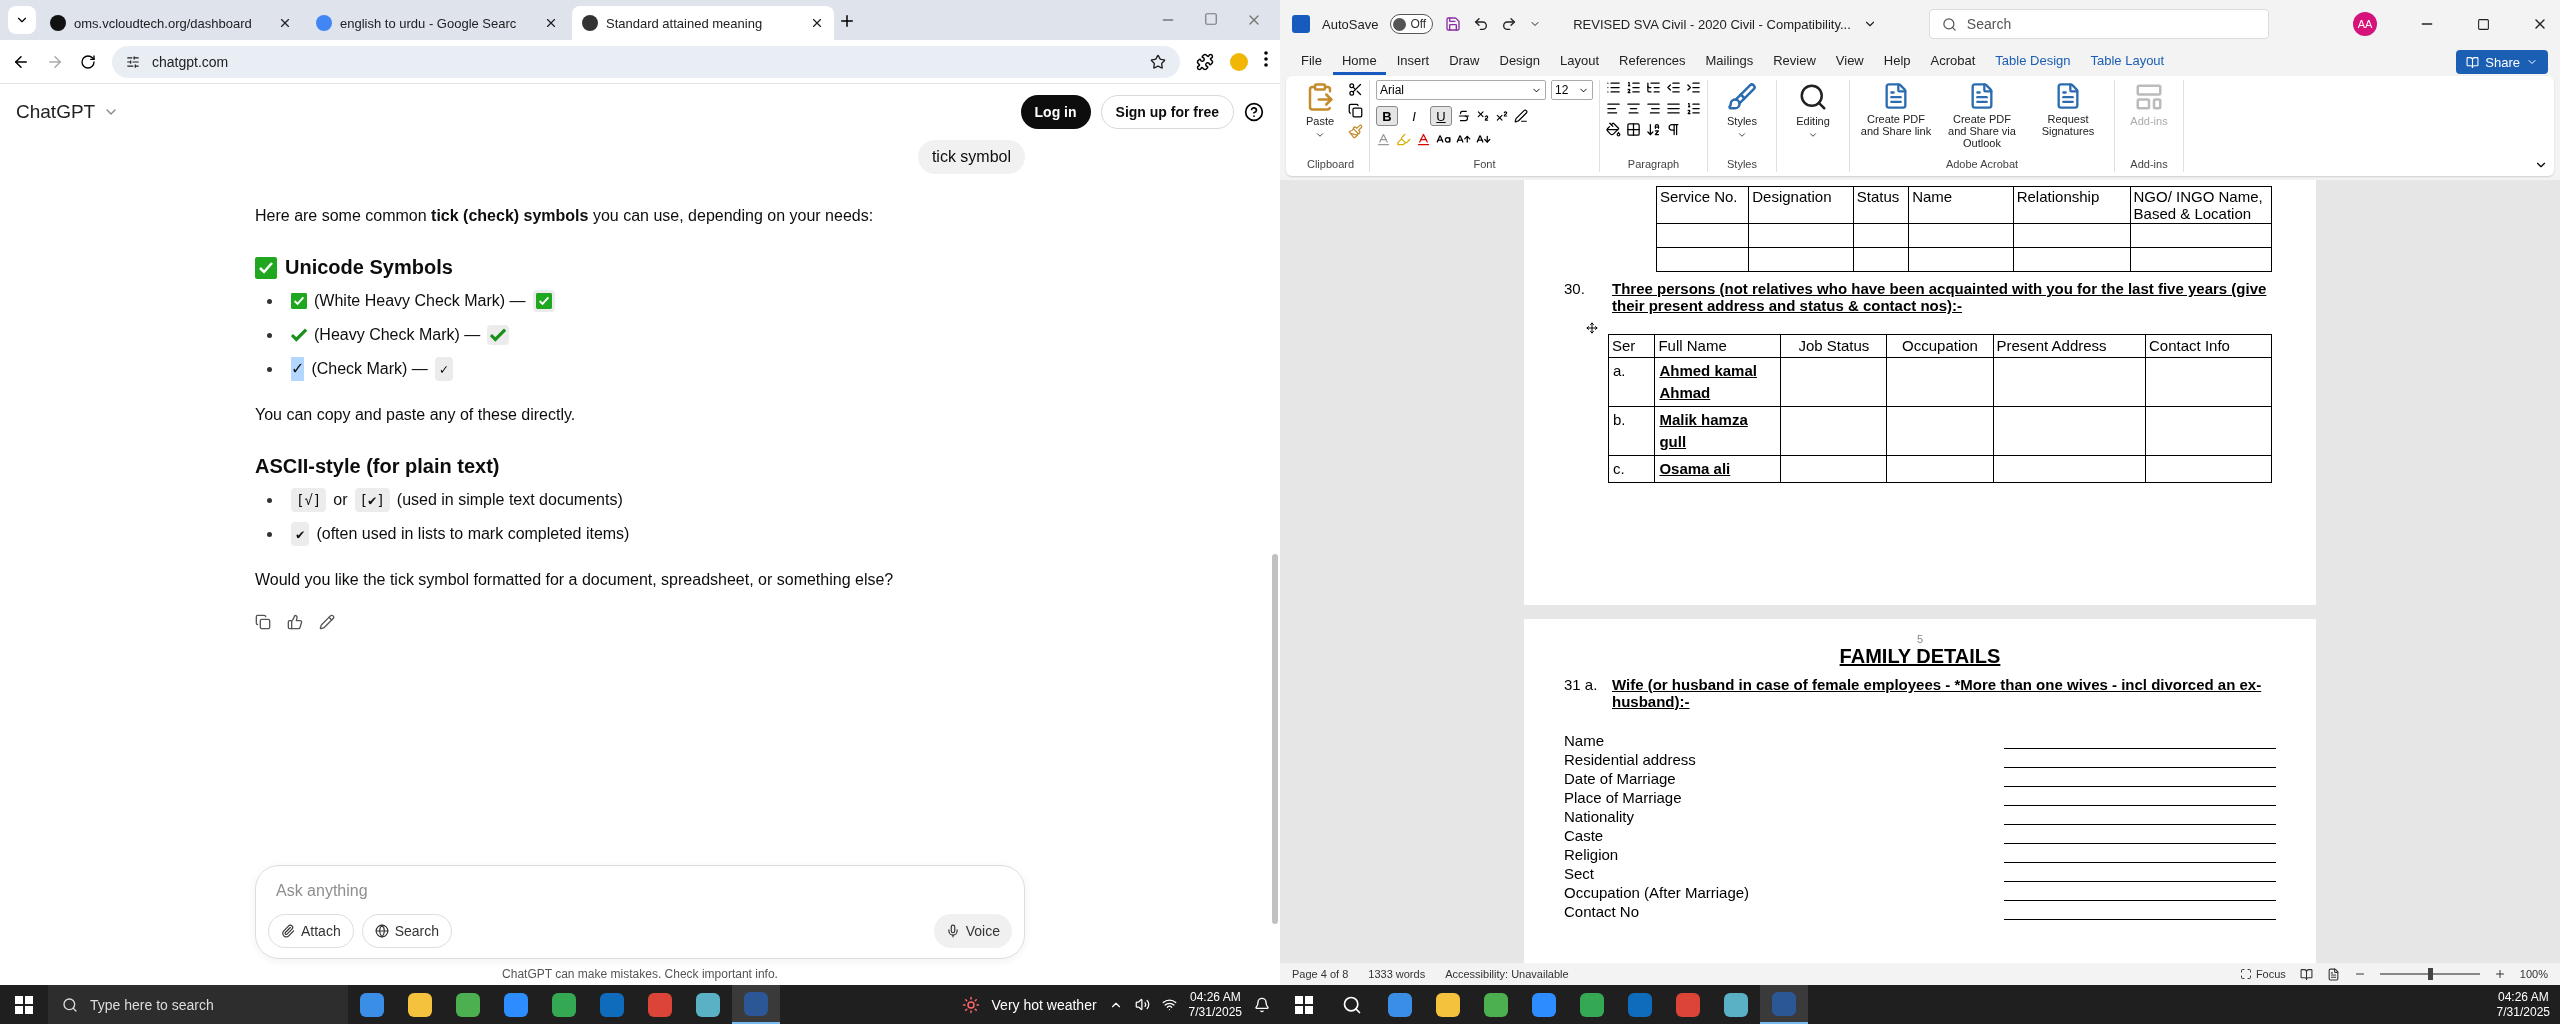  What do you see at coordinates (1519, 62) in the screenshot?
I see `ribbon-tab: Design` at bounding box center [1519, 62].